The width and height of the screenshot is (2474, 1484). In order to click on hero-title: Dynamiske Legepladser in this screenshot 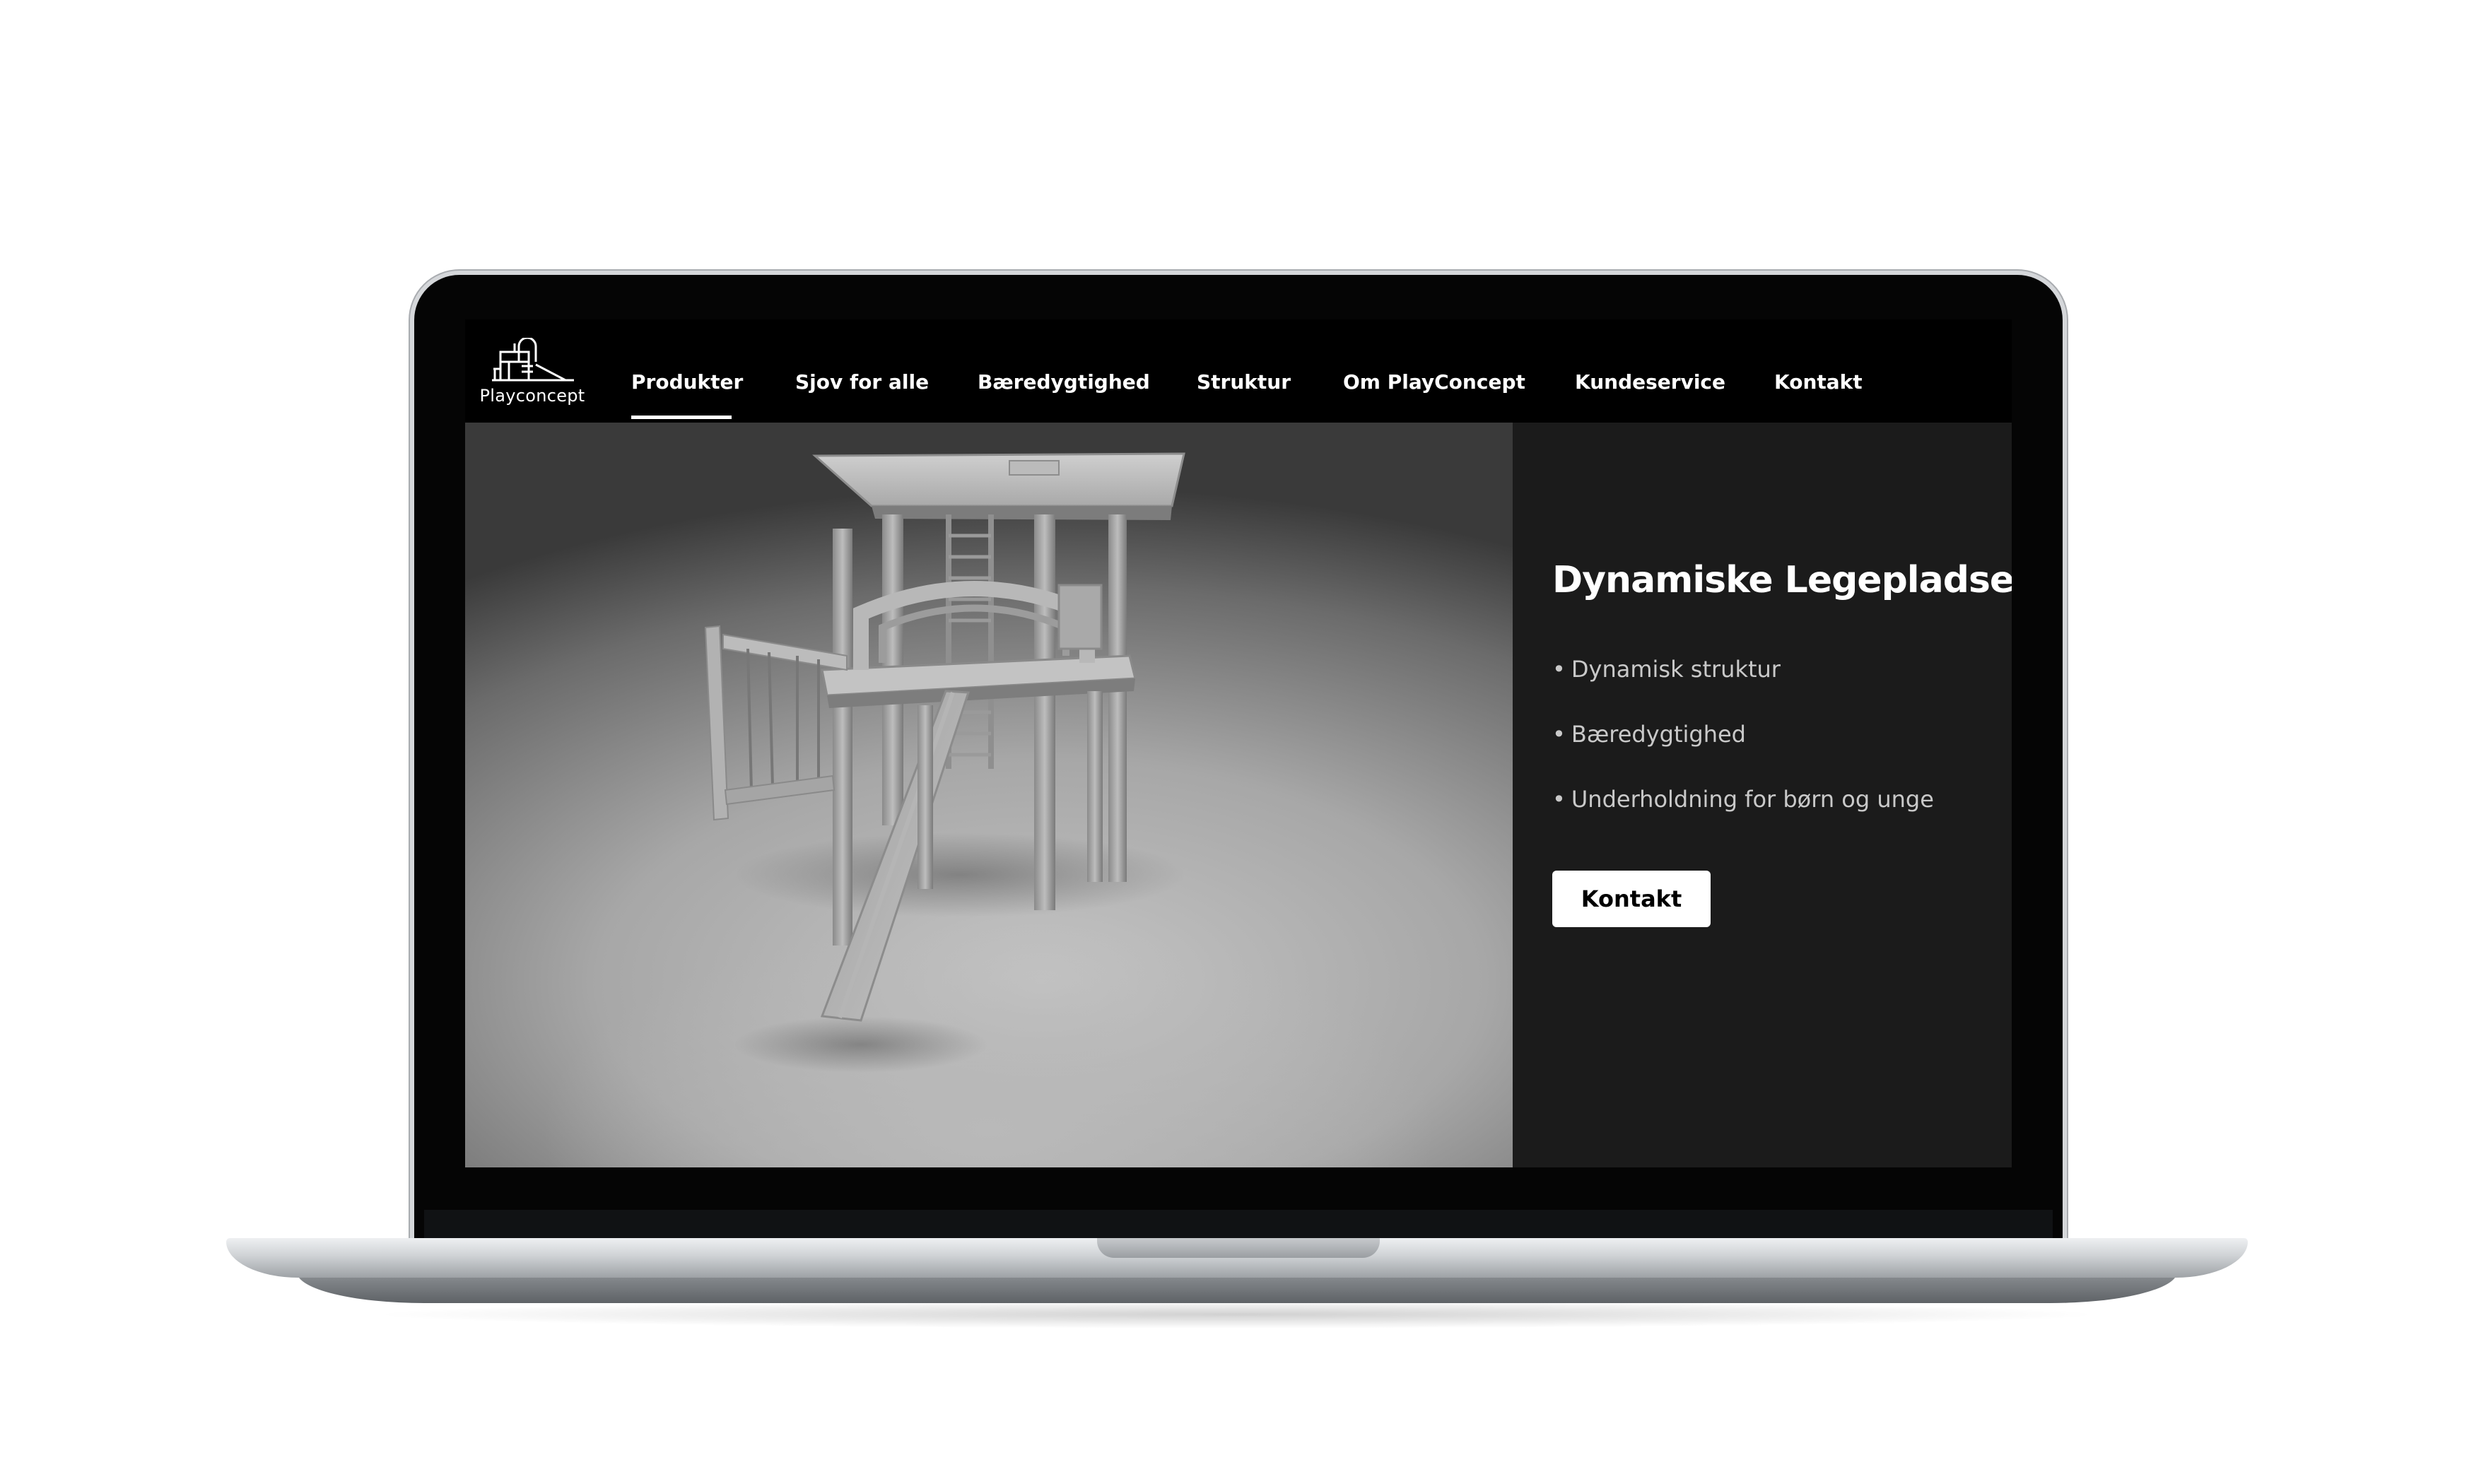, I will do `click(1782, 580)`.